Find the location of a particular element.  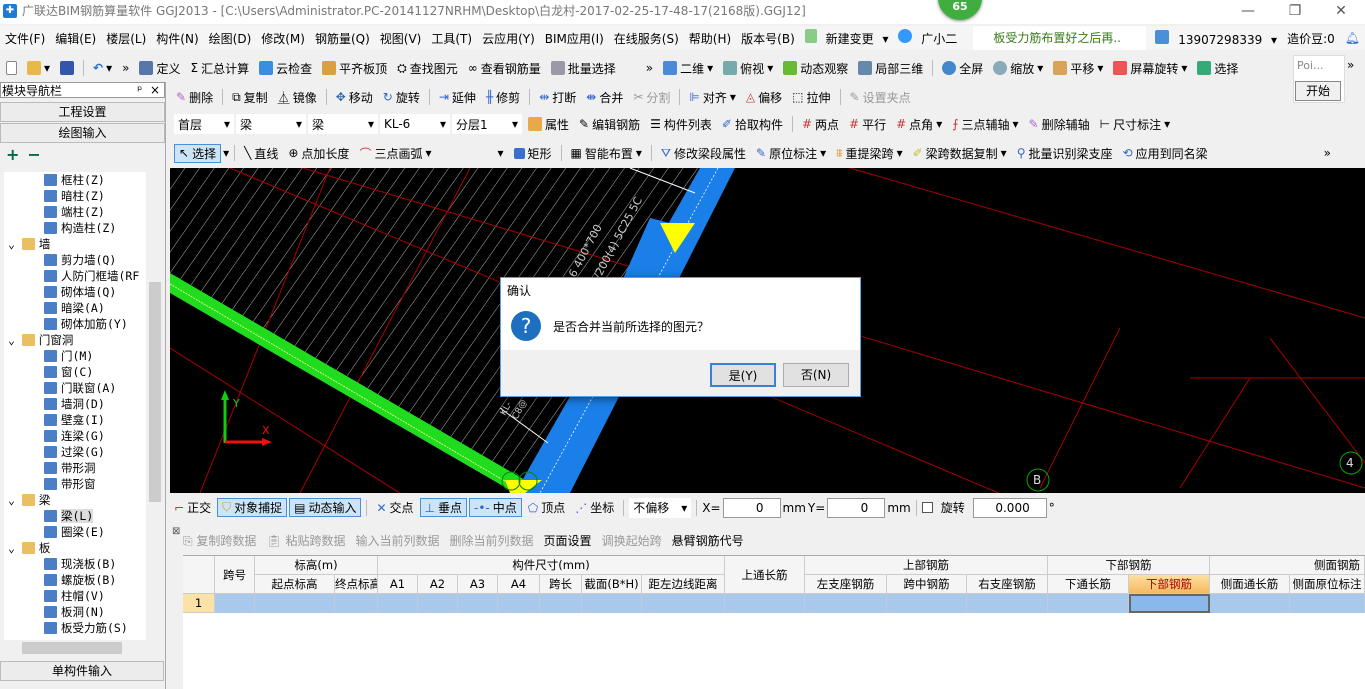

column-header: A3 is located at coordinates (478, 584).